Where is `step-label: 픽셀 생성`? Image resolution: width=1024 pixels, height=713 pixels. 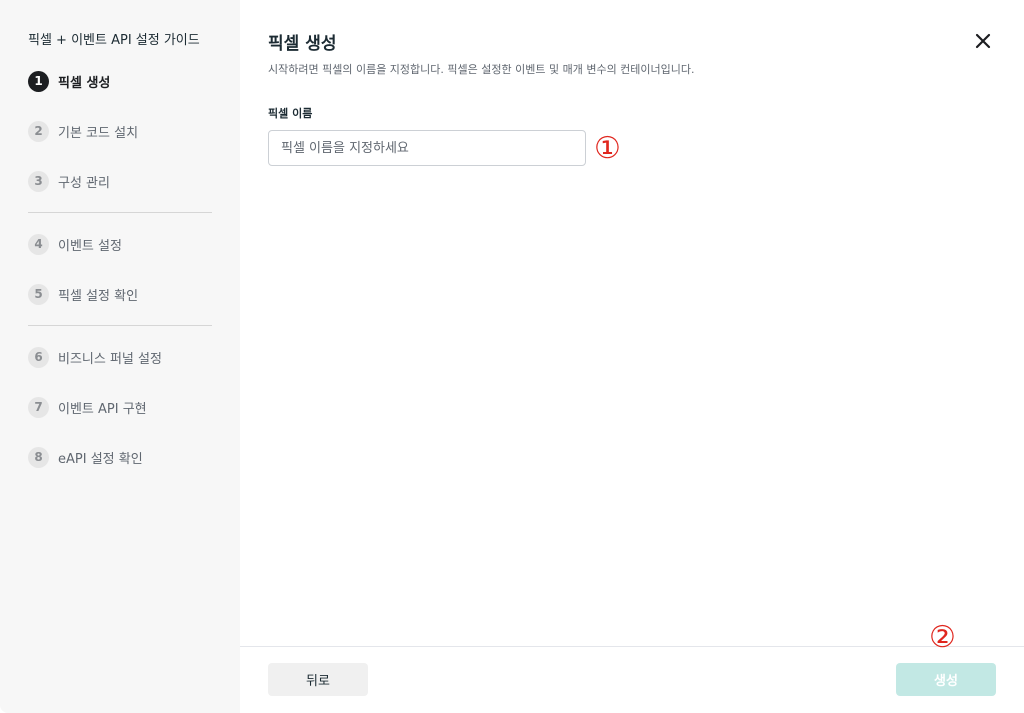 step-label: 픽셀 생성 is located at coordinates (84, 83).